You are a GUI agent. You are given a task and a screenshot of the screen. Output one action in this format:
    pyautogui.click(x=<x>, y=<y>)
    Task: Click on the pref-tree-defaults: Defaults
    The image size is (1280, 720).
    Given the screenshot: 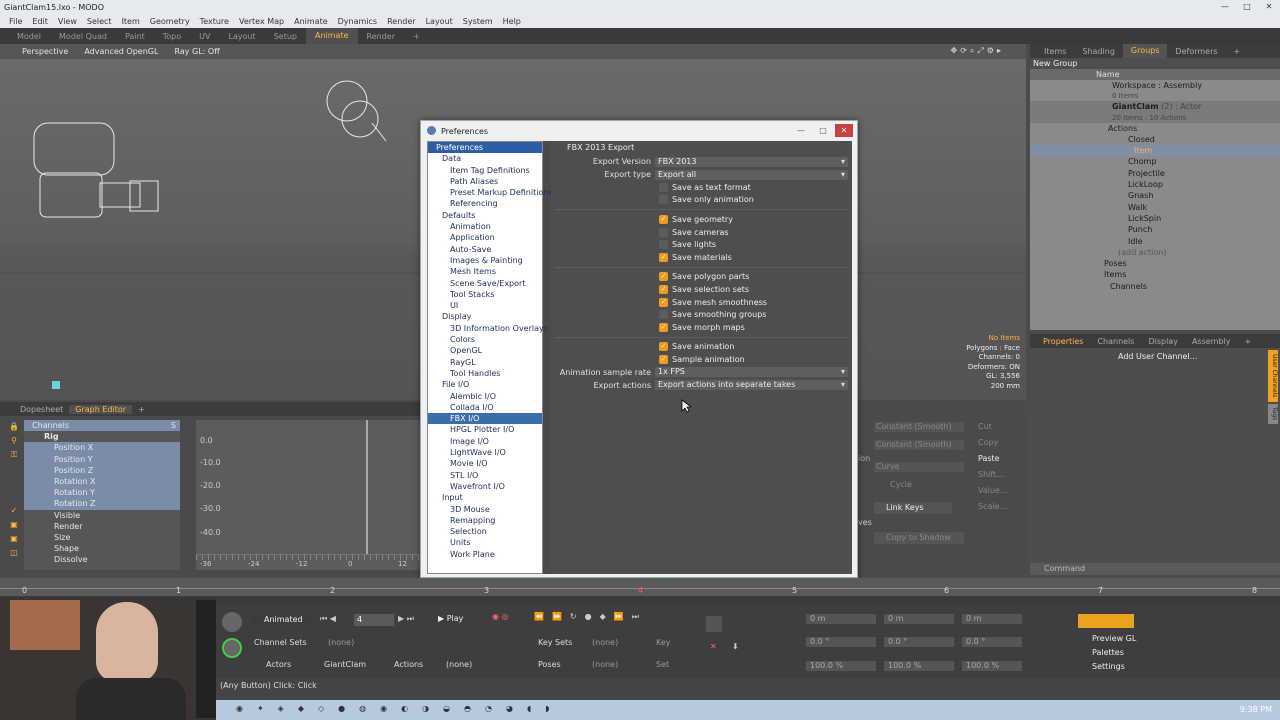 What is the action you would take?
    pyautogui.click(x=485, y=215)
    